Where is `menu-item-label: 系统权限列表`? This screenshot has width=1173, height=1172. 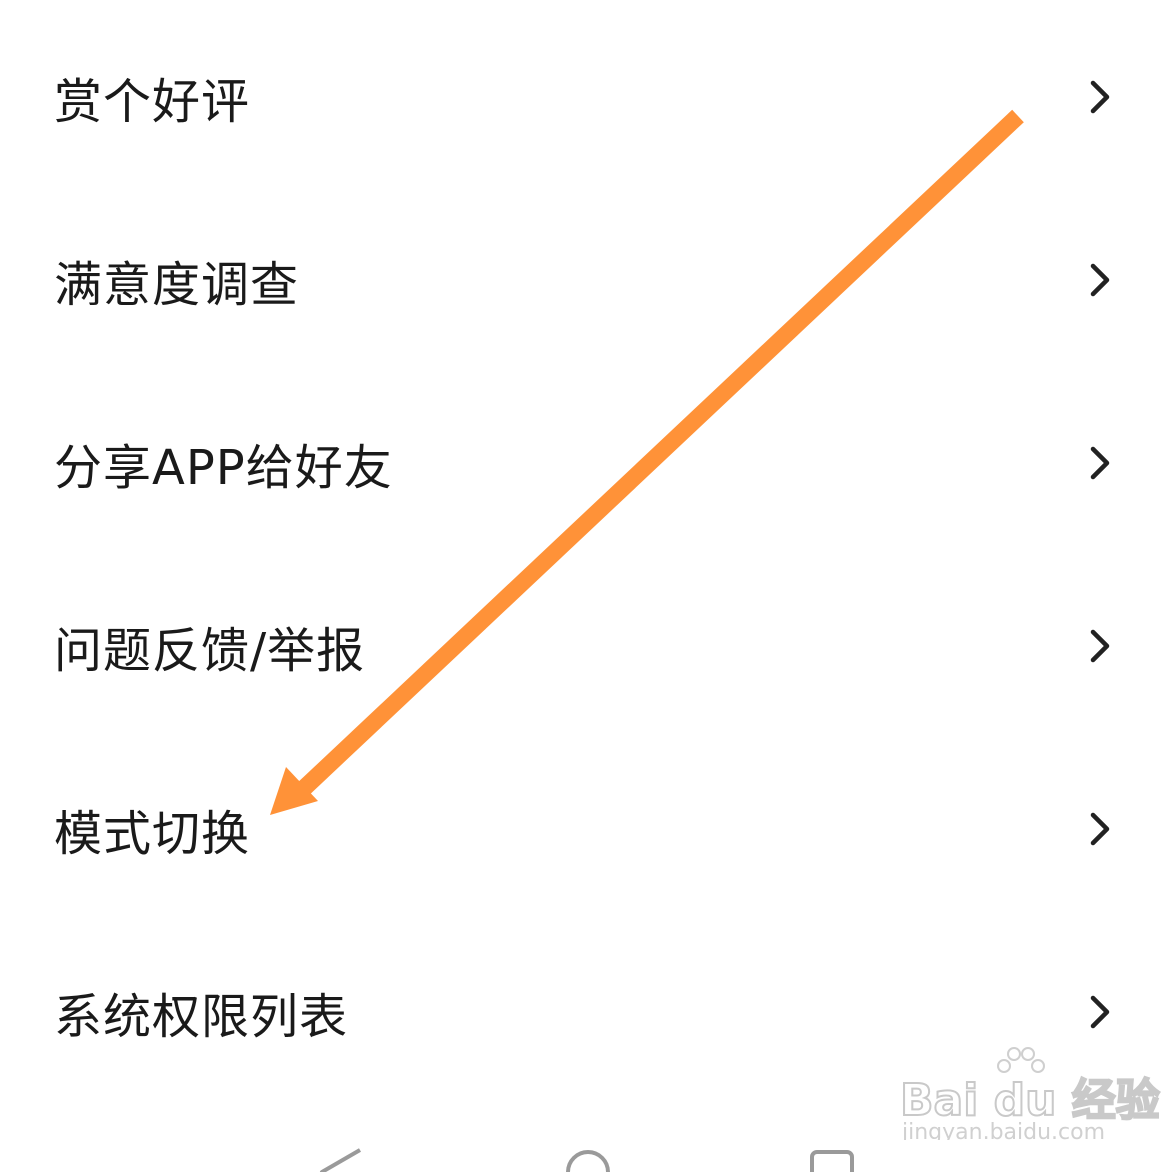
menu-item-label: 系统权限列表 is located at coordinates (201, 1016).